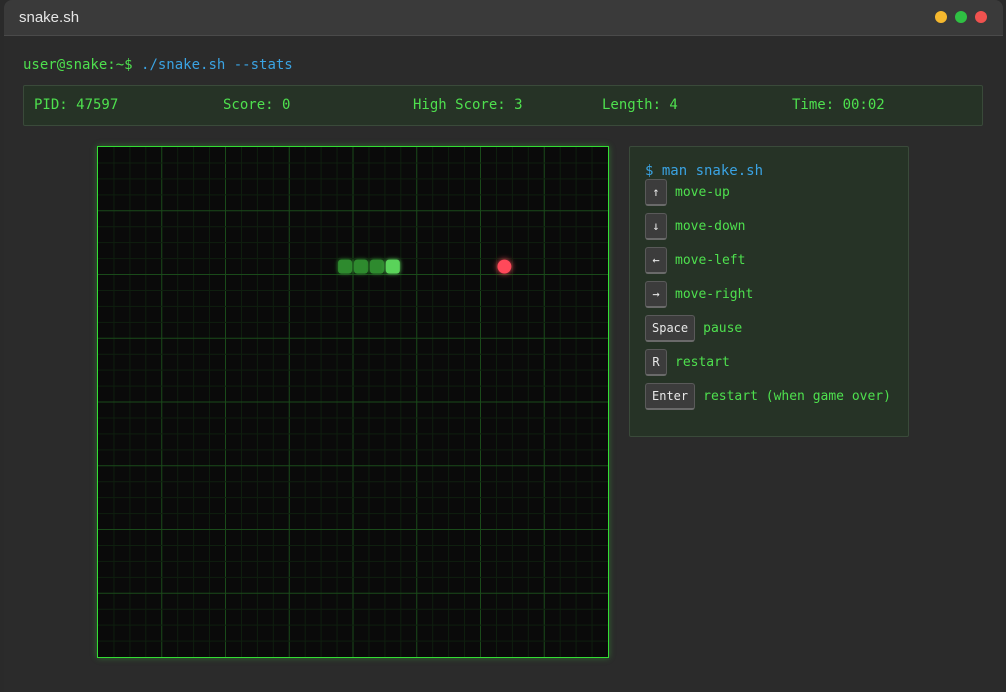 This screenshot has width=1006, height=692. I want to click on arrow-down-key-icon: ↓, so click(656, 226).